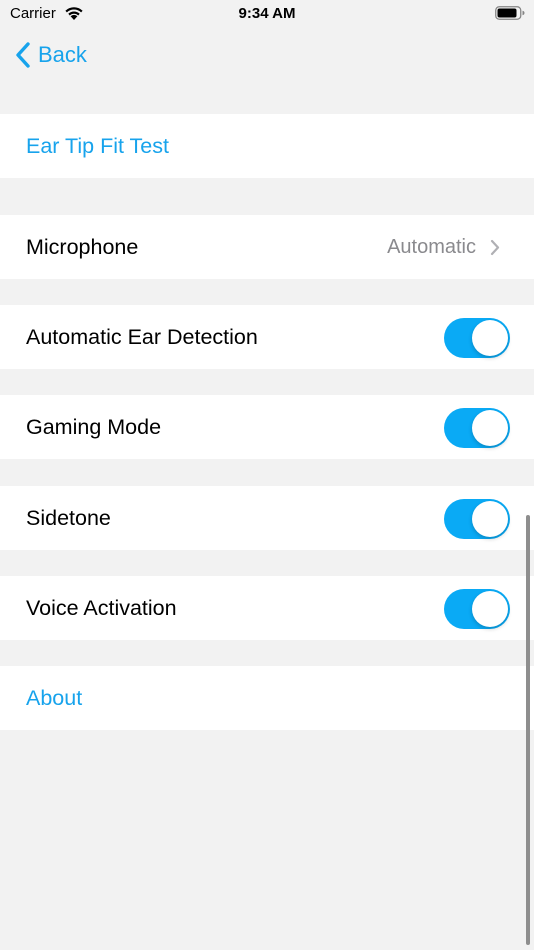 This screenshot has width=534, height=950. I want to click on sidetone-row: Sidetone, so click(267, 518).